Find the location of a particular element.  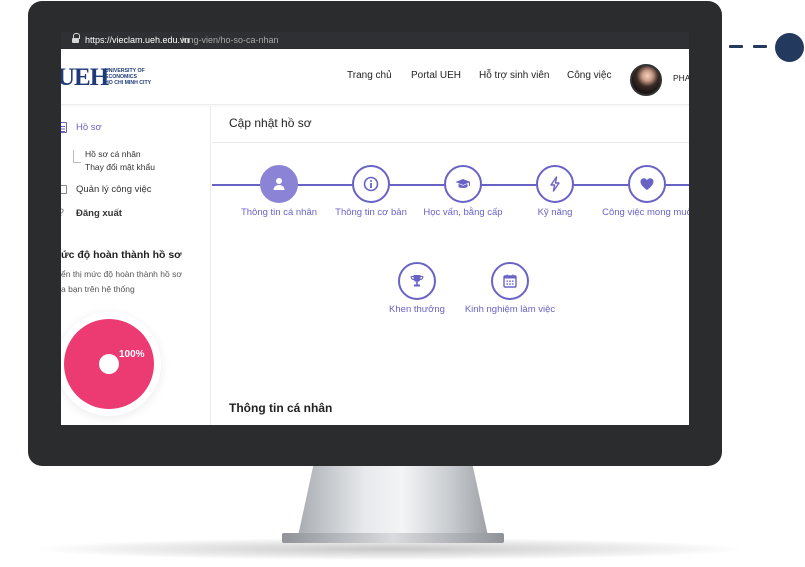

sidebar-item-ho-so-ca-nhan: Hồ sơ cá nhân is located at coordinates (113, 154).